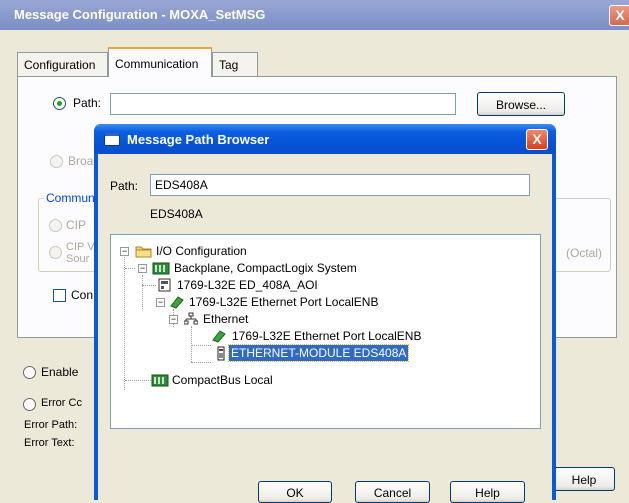 This screenshot has width=629, height=503. What do you see at coordinates (59, 103) in the screenshot?
I see `path-radio` at bounding box center [59, 103].